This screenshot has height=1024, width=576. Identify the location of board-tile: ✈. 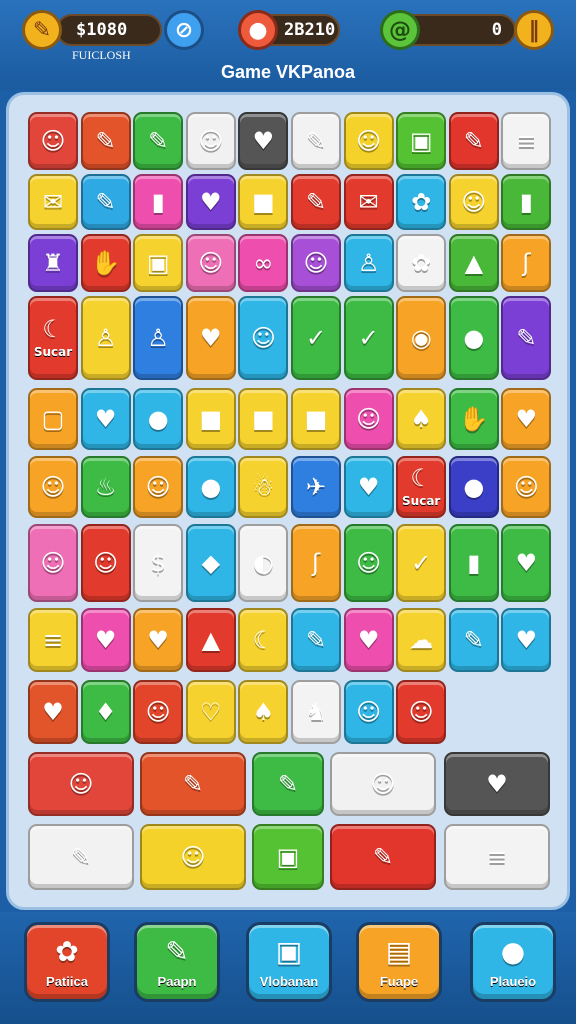
(316, 487).